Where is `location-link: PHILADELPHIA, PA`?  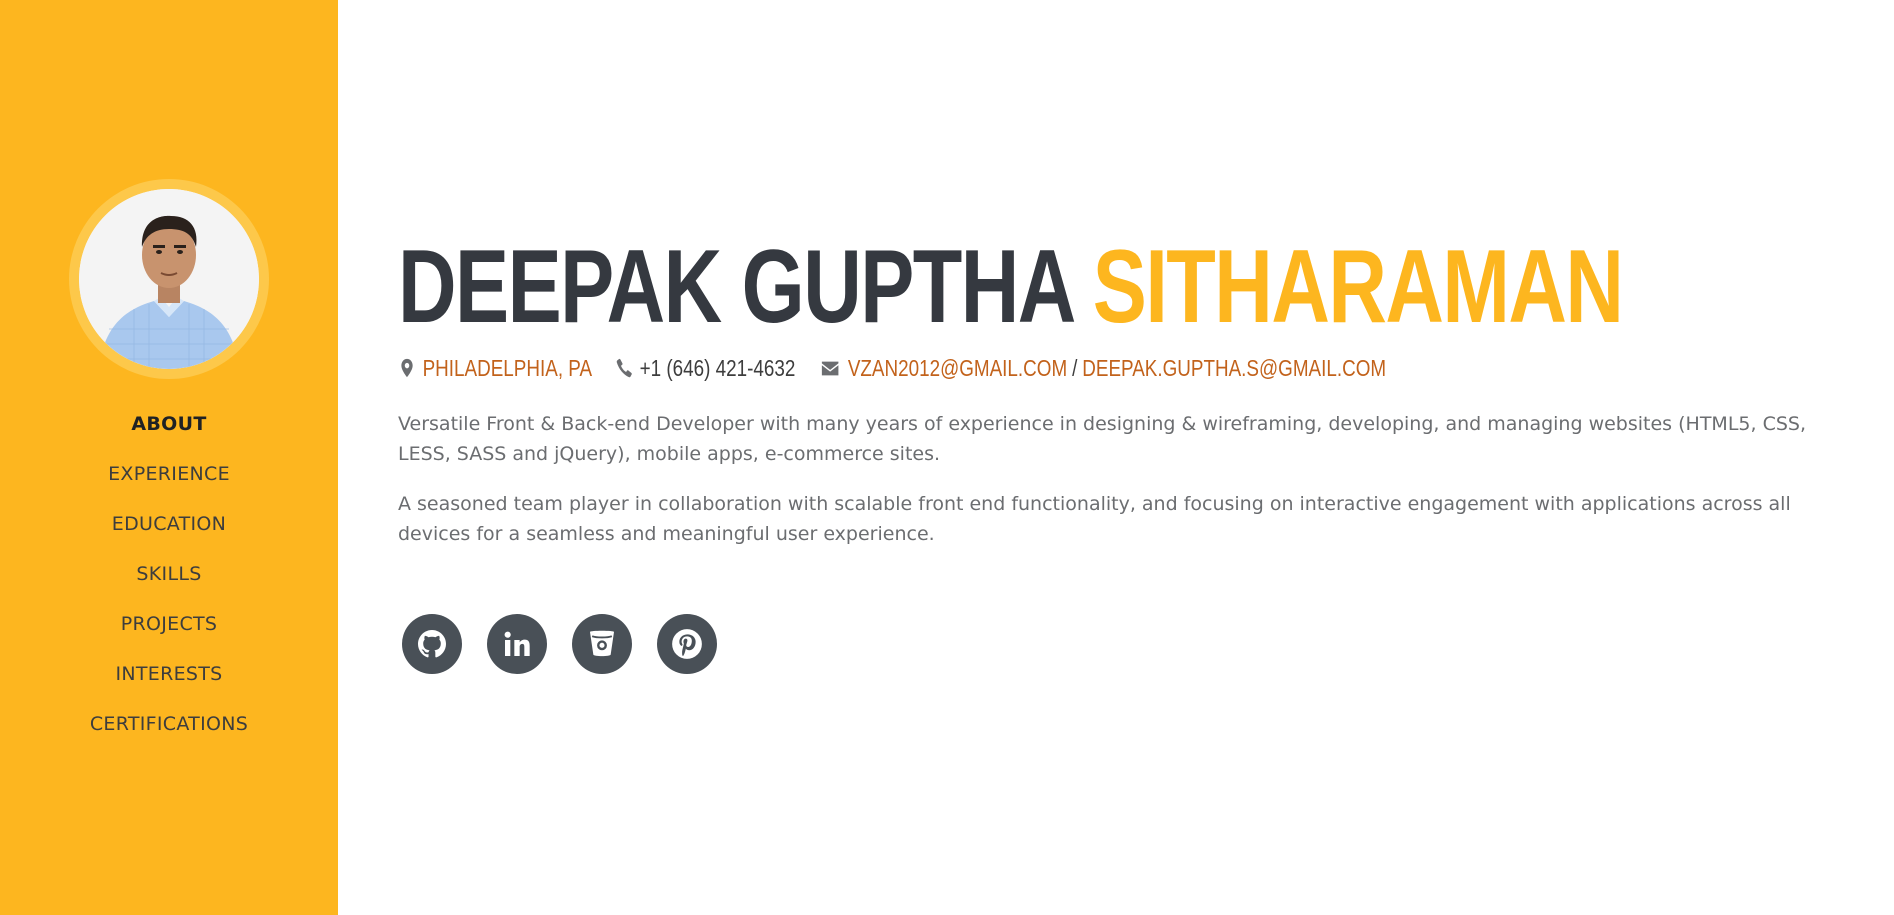
location-link: PHILADELPHIA, PA is located at coordinates (507, 368).